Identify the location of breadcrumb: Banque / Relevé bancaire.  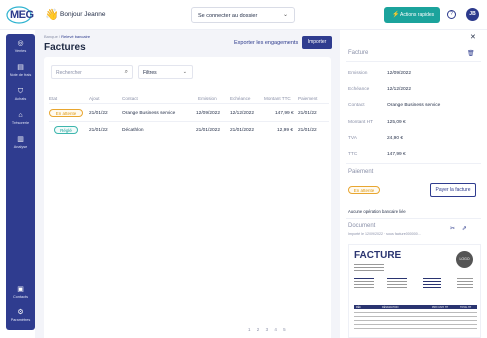
(67, 36).